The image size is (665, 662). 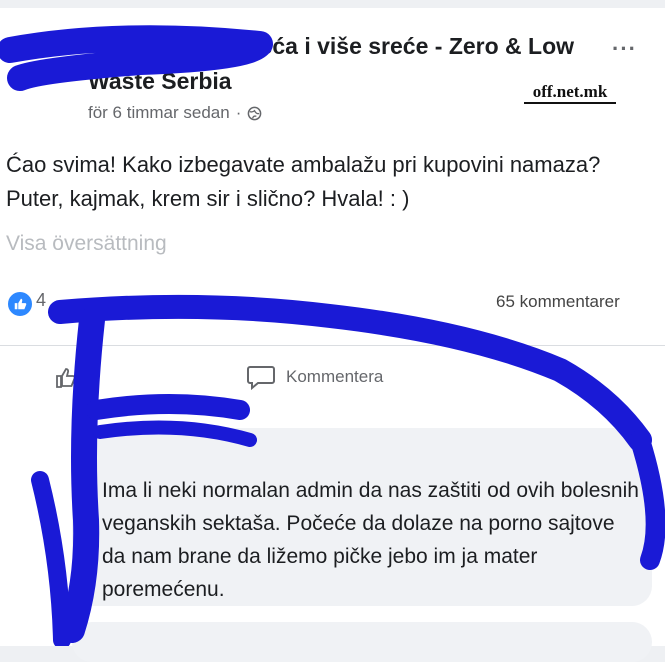 I want to click on watermark: off.net.mk, so click(x=570, y=93).